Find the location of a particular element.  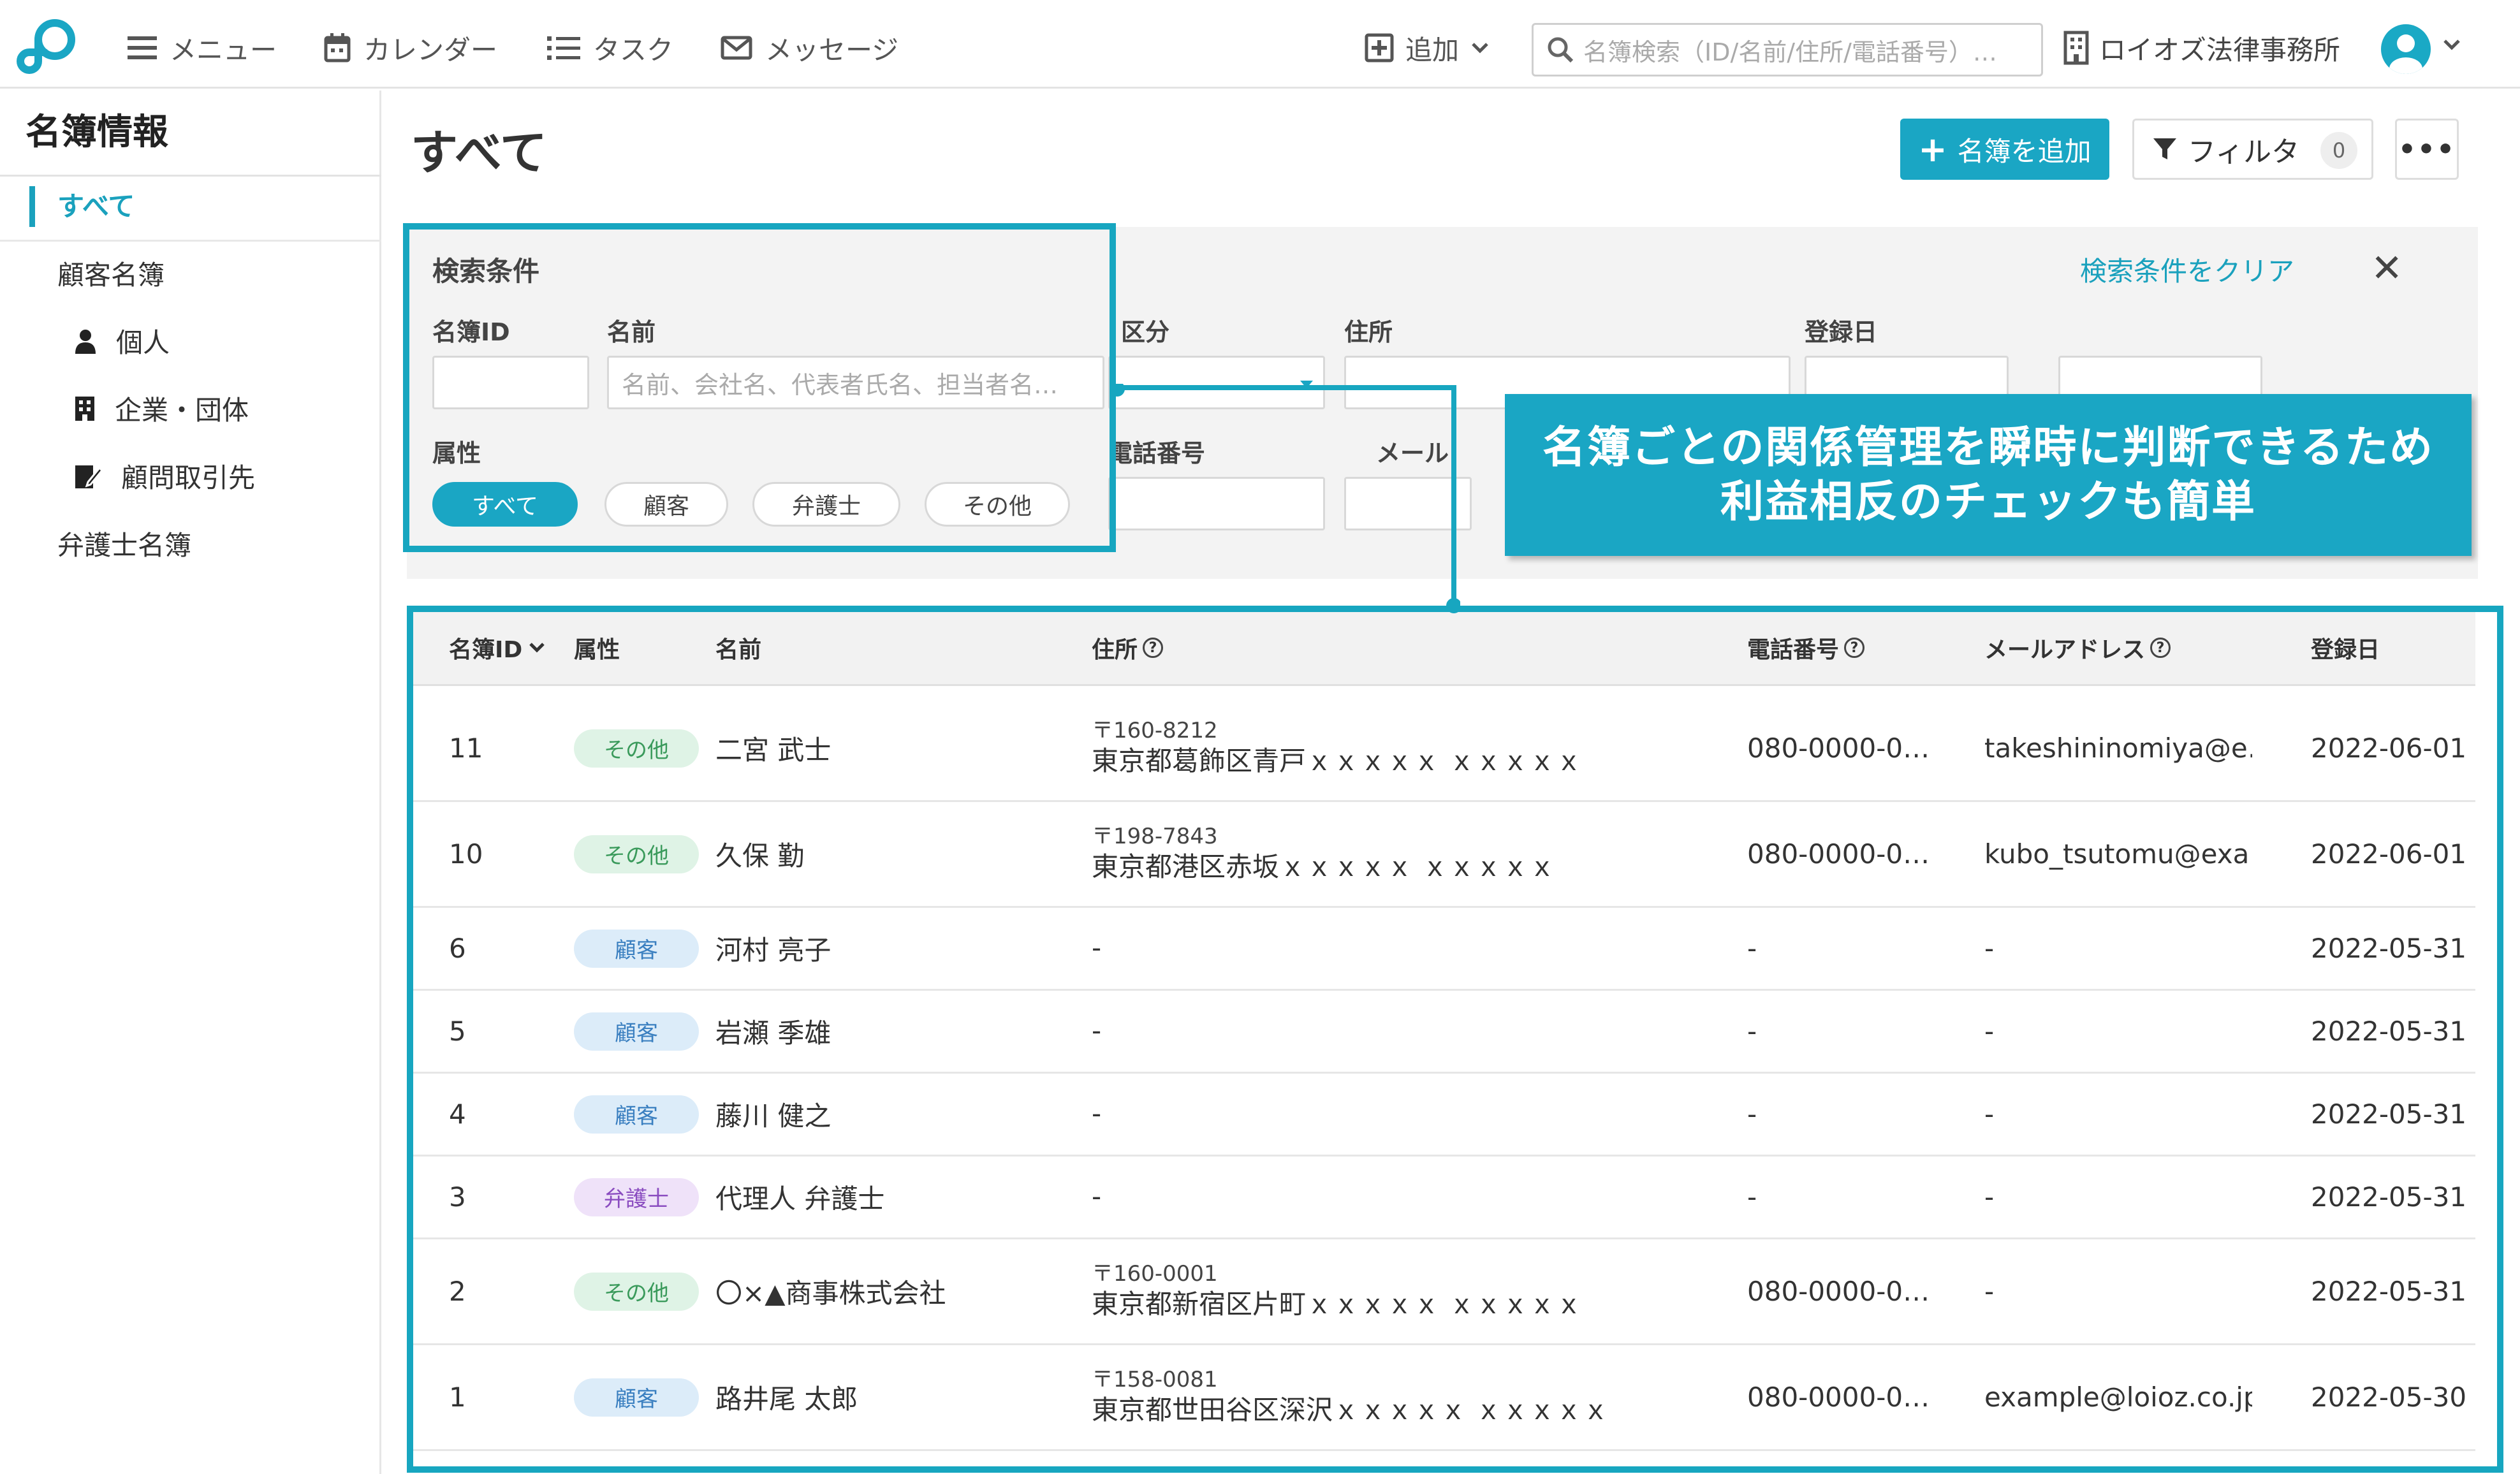

filter-label-regdate: 登録日 is located at coordinates (1841, 332).